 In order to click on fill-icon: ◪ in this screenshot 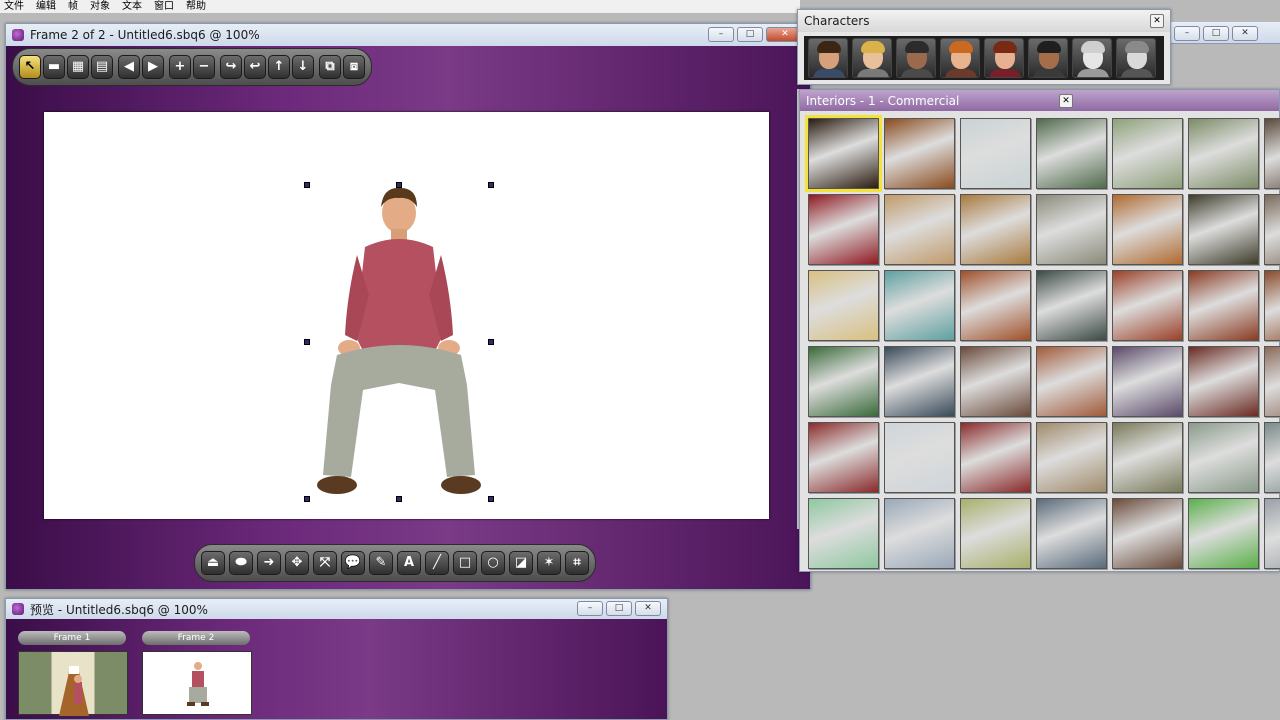, I will do `click(521, 563)`.